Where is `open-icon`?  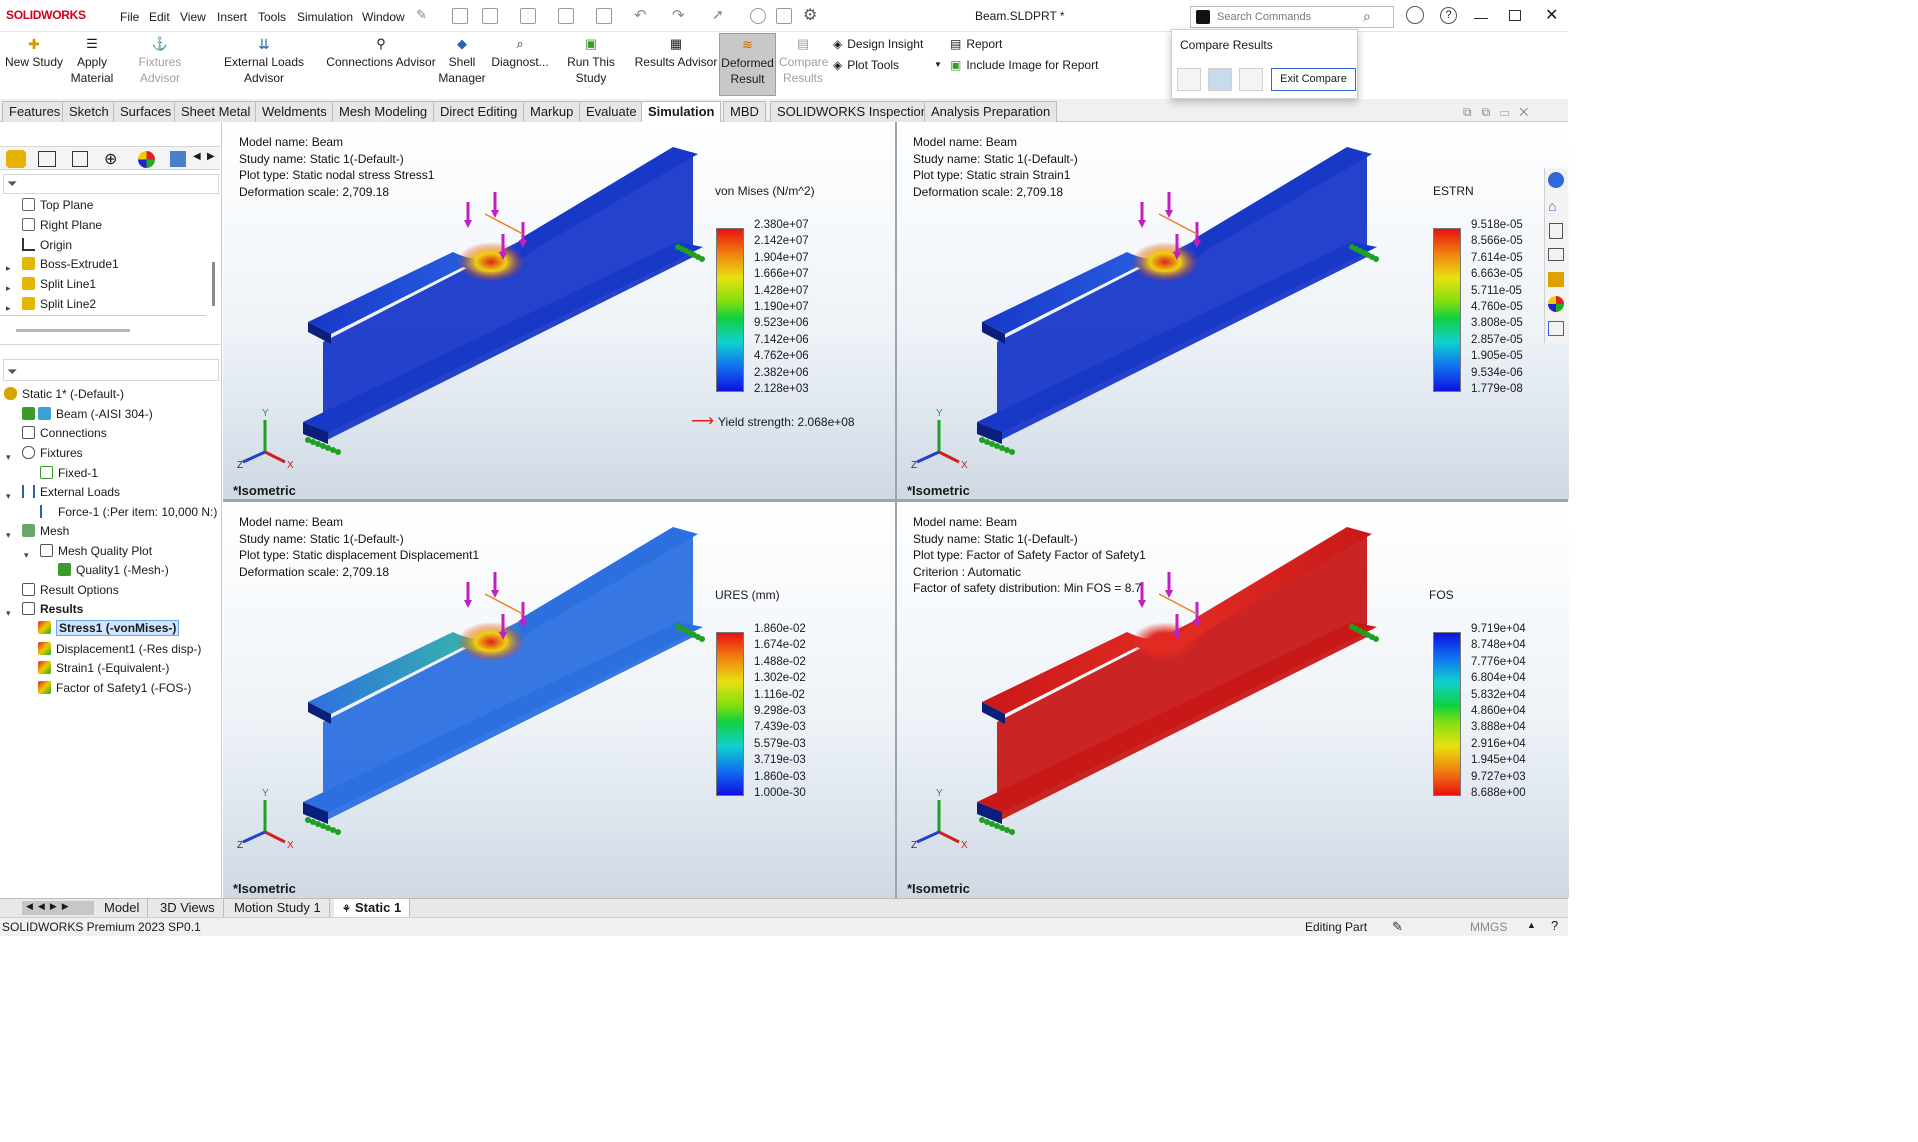 open-icon is located at coordinates (528, 16).